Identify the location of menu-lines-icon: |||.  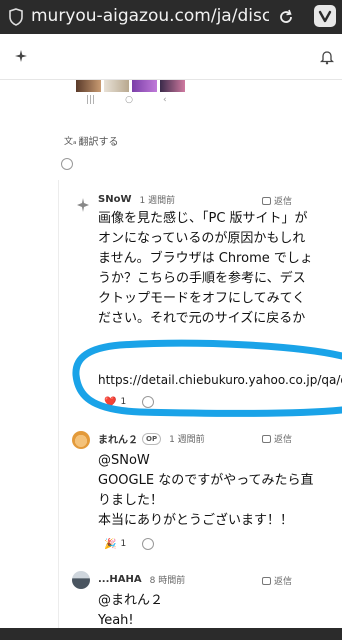
(90, 100).